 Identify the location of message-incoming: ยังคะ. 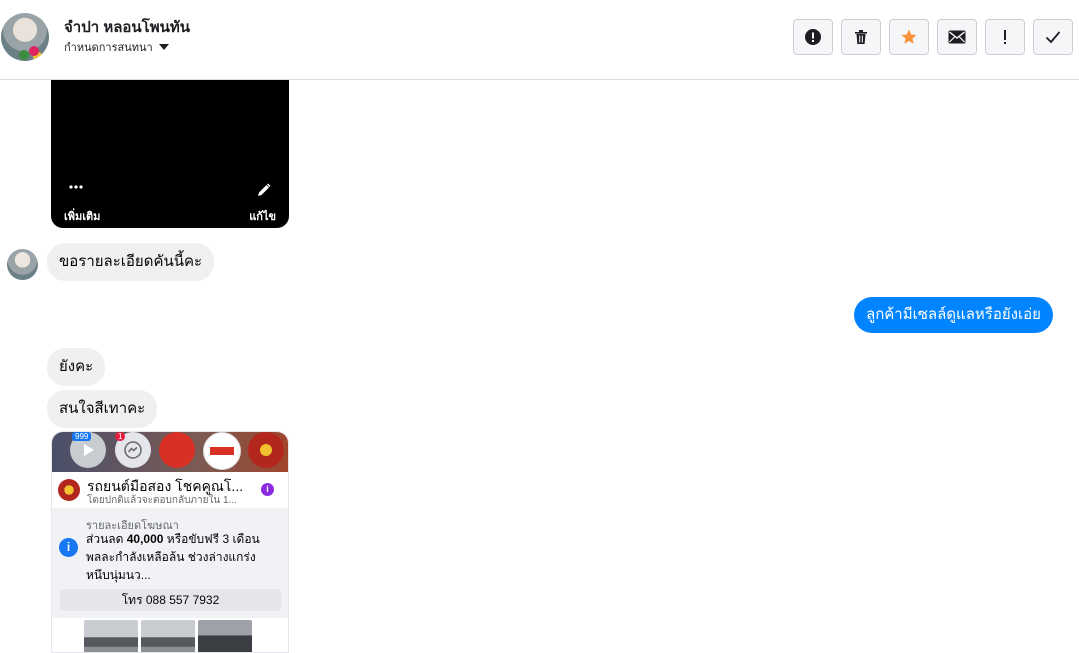
(76, 367).